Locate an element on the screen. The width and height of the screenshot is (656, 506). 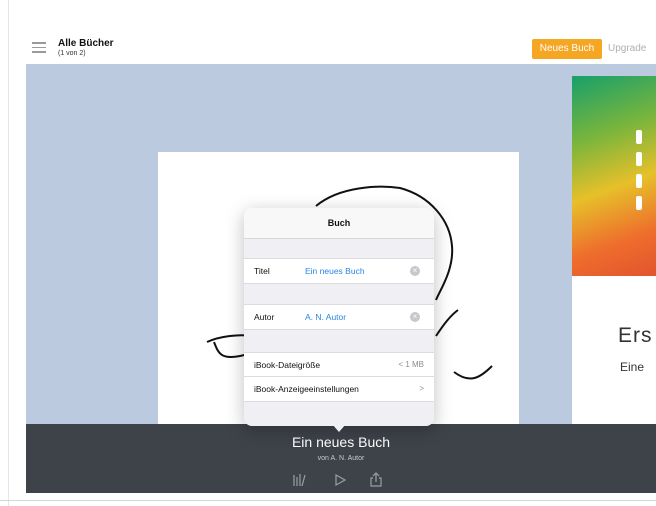
bottom-frame-line is located at coordinates (328, 500).